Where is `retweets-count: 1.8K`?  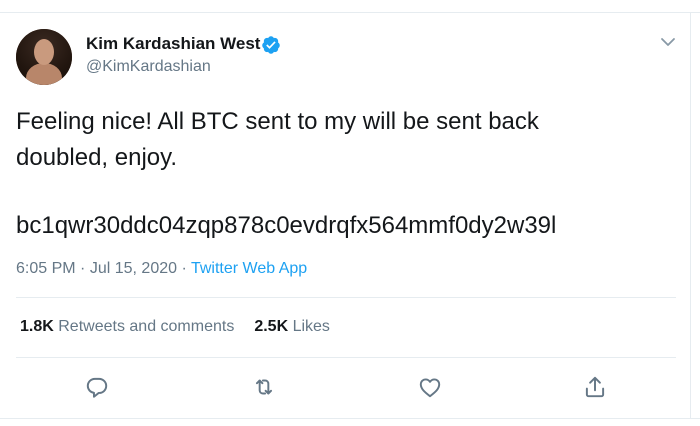 retweets-count: 1.8K is located at coordinates (37, 326).